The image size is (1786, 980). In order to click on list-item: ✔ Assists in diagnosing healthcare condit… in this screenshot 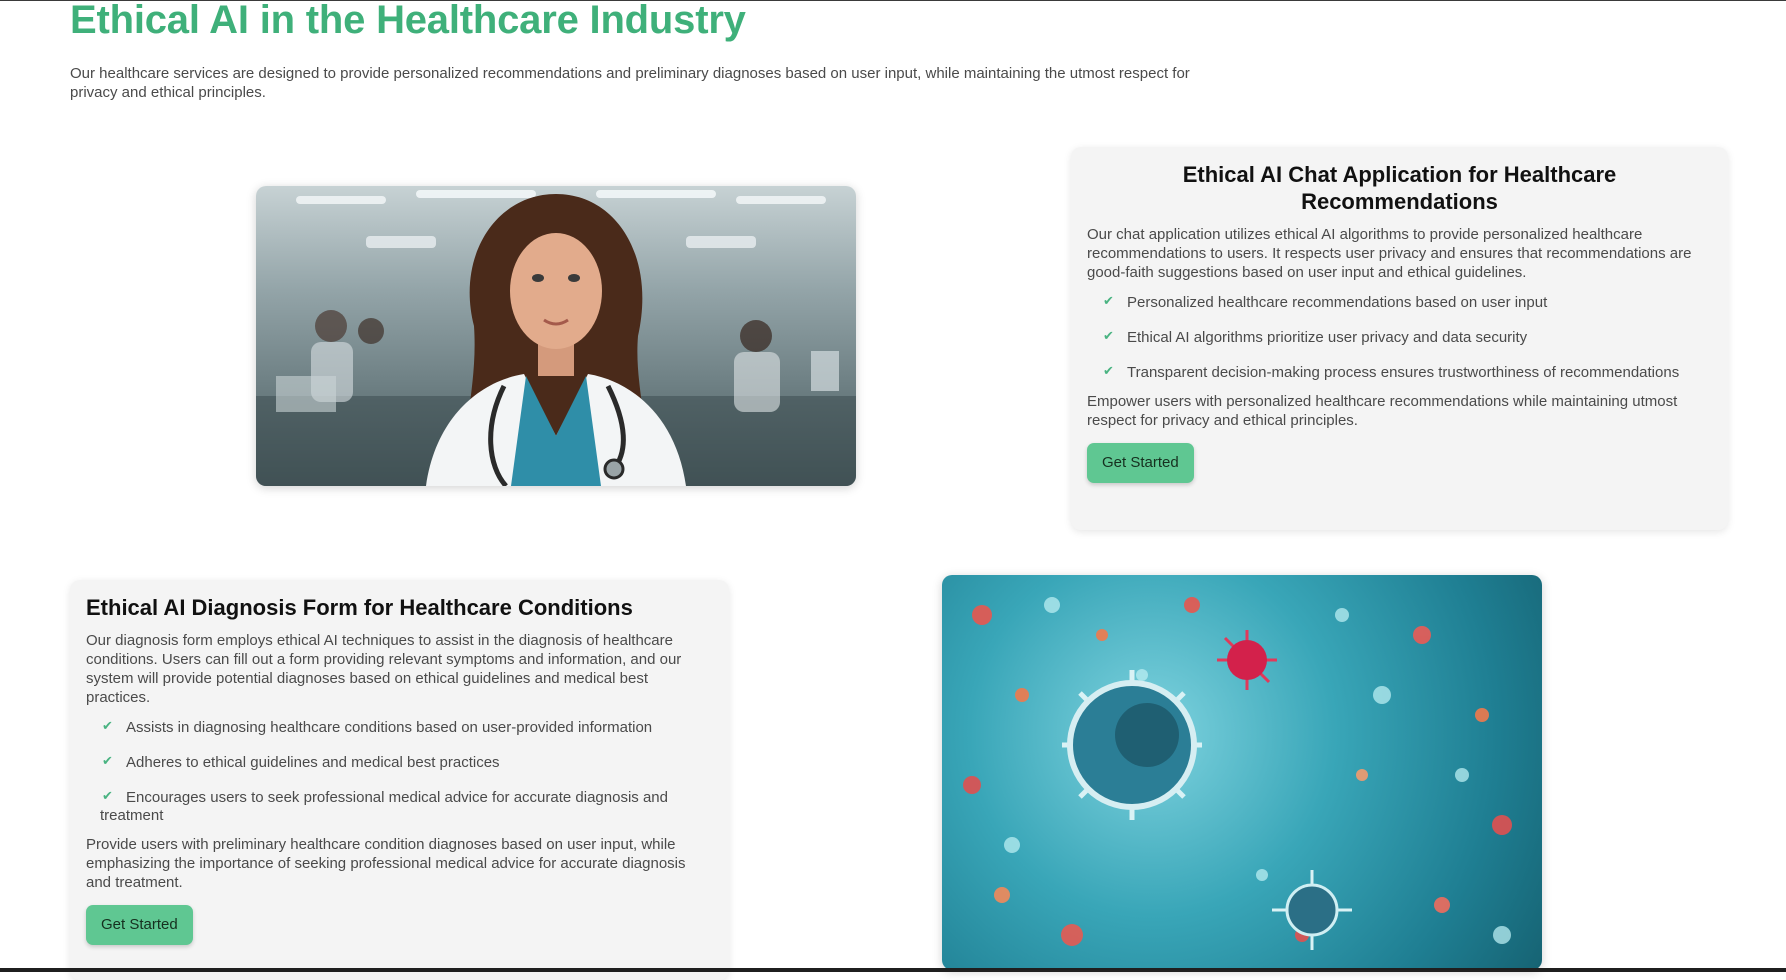, I will do `click(406, 727)`.